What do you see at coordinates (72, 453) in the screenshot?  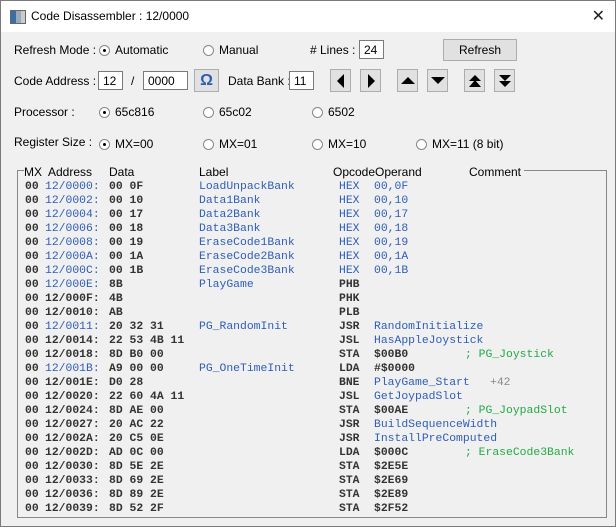 I see `cell-address: 12/002D:` at bounding box center [72, 453].